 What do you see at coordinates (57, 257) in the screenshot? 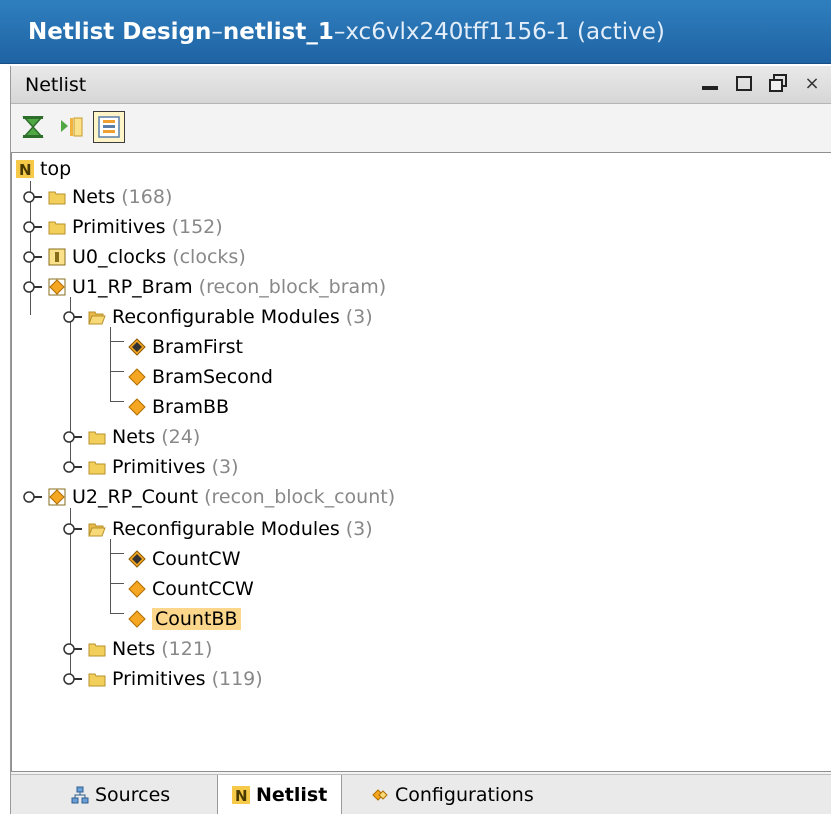
I see `instance-icon` at bounding box center [57, 257].